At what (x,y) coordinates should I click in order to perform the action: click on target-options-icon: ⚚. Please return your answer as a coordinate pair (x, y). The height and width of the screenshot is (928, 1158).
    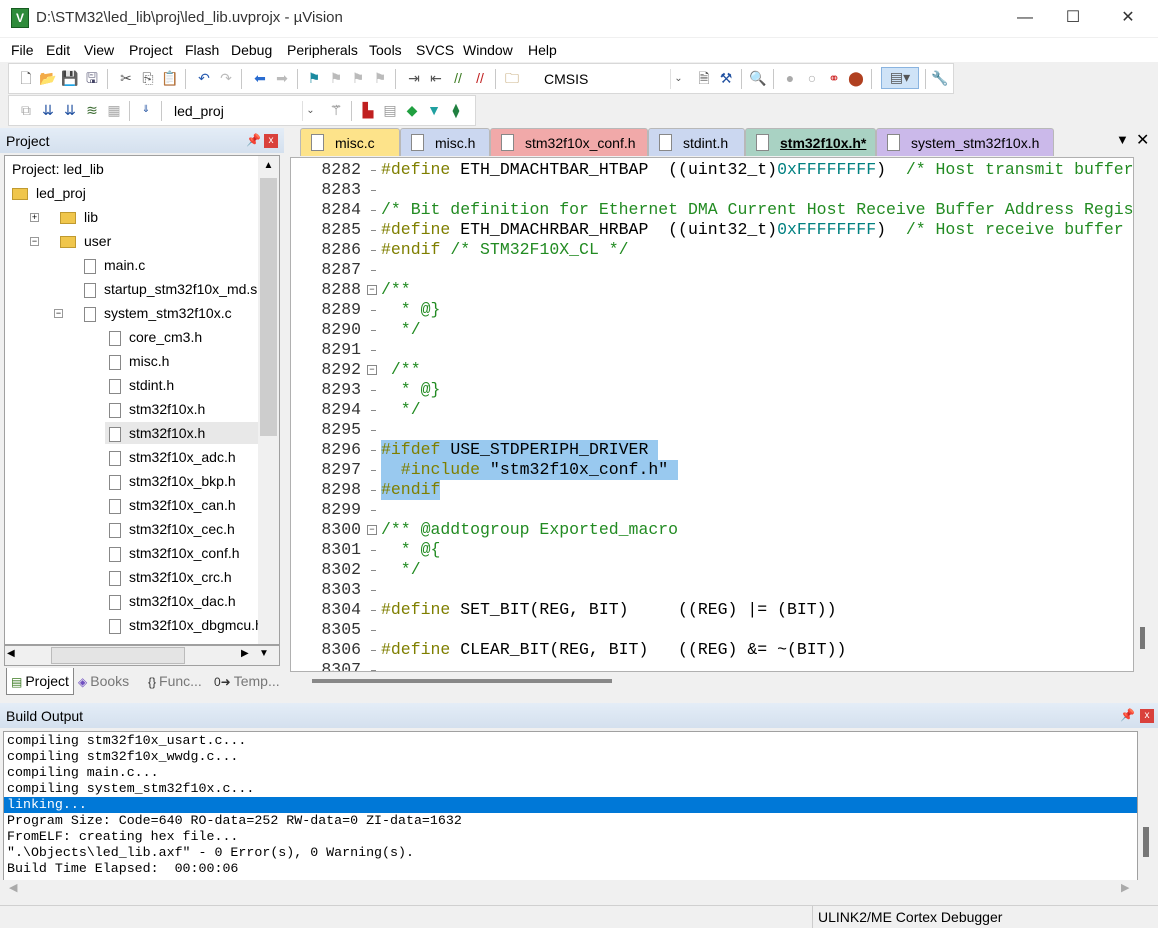
    Looking at the image, I should click on (336, 110).